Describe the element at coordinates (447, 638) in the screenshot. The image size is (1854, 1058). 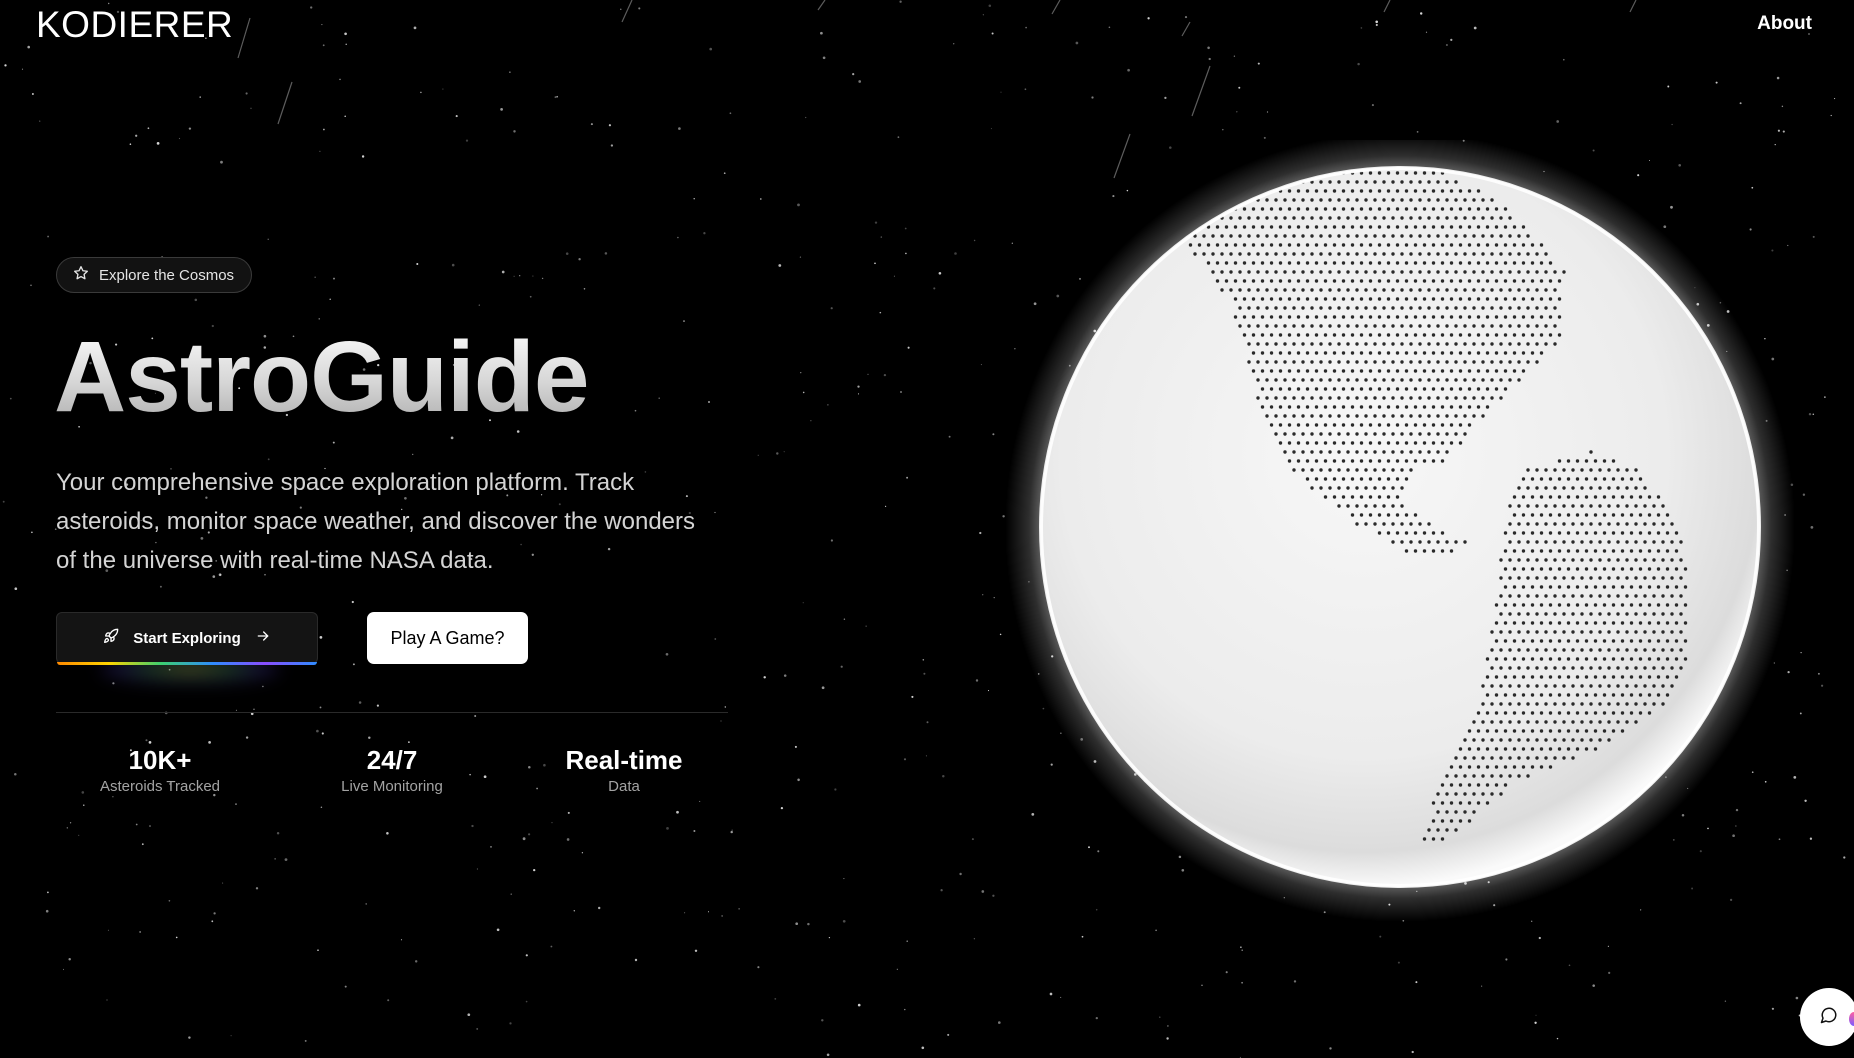
I see `play-game-button: Play A Game?` at that location.